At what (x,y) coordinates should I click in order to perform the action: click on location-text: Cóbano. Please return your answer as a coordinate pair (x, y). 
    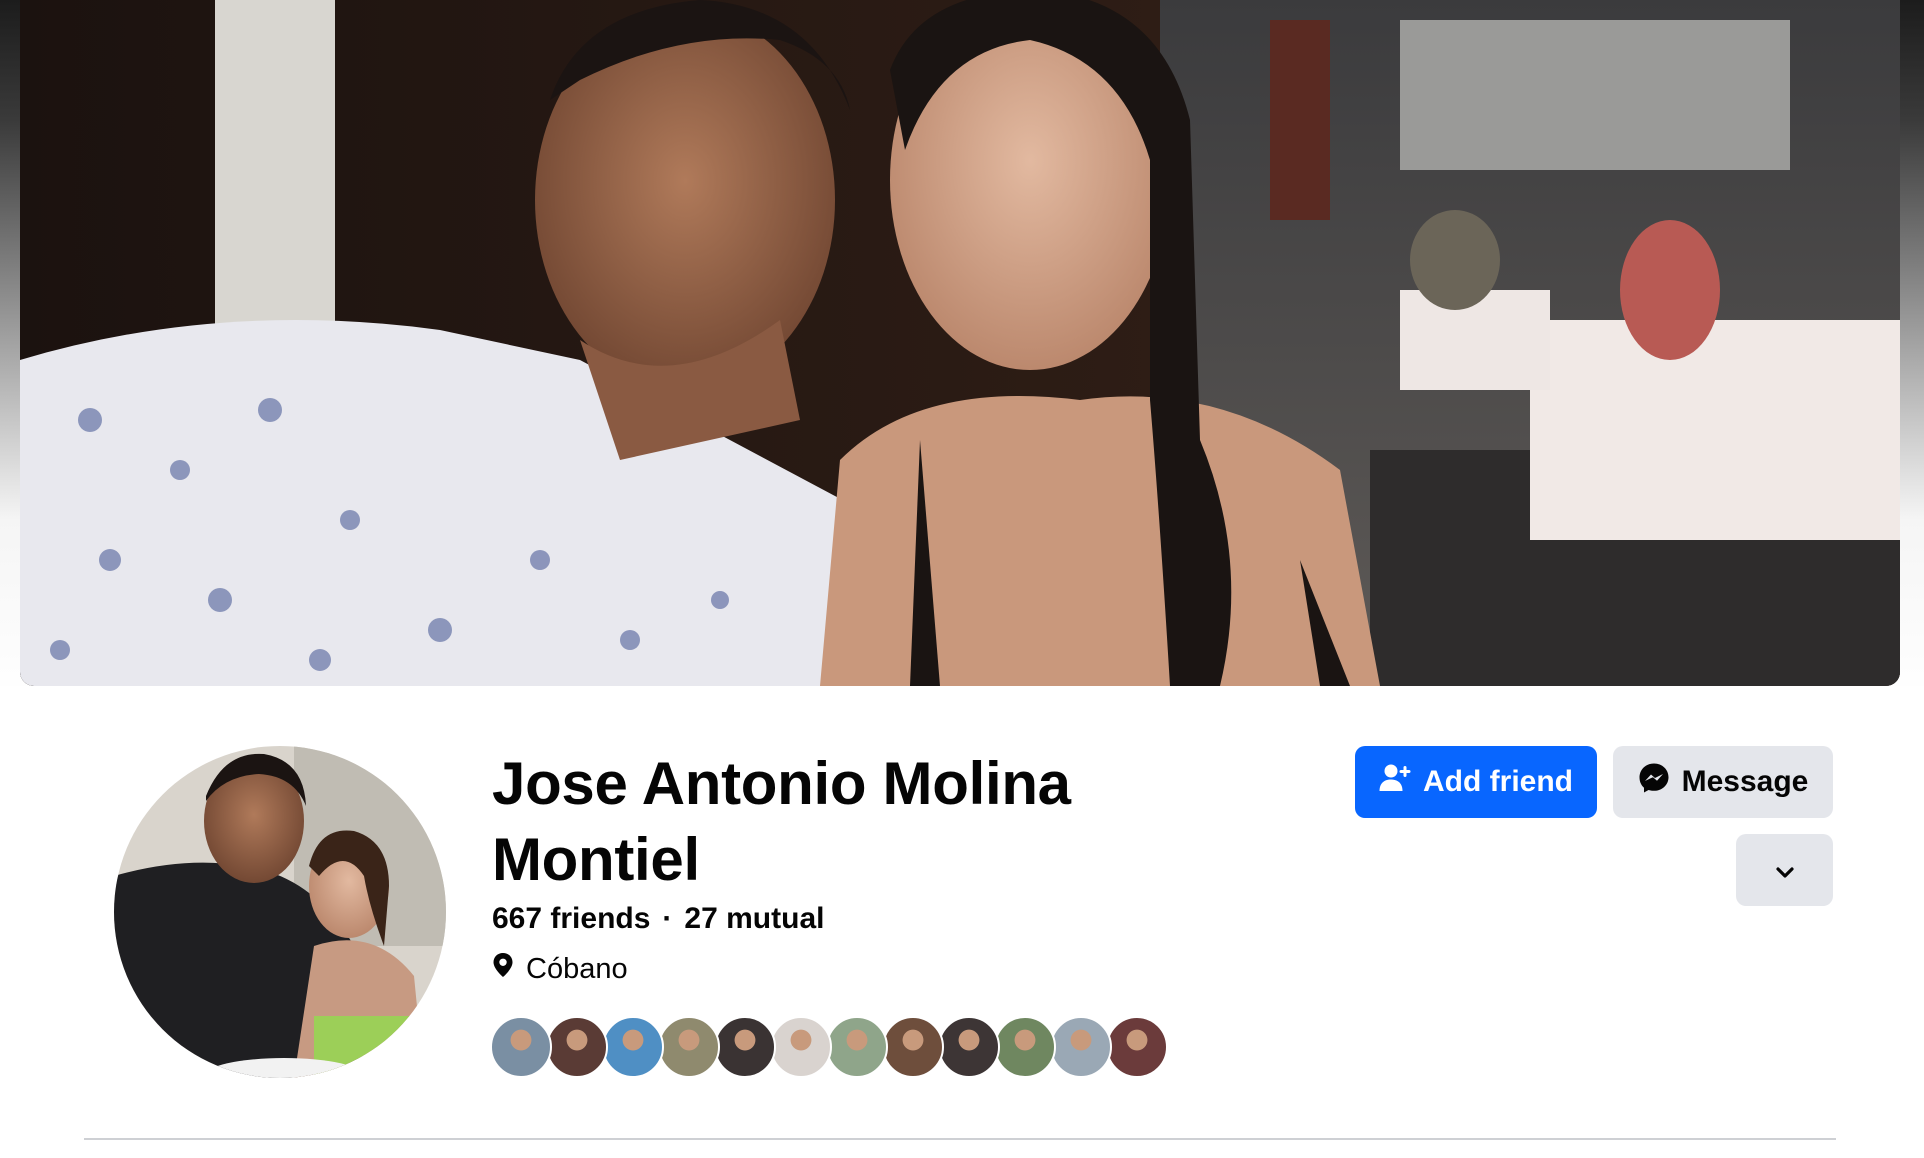
    Looking at the image, I should click on (577, 968).